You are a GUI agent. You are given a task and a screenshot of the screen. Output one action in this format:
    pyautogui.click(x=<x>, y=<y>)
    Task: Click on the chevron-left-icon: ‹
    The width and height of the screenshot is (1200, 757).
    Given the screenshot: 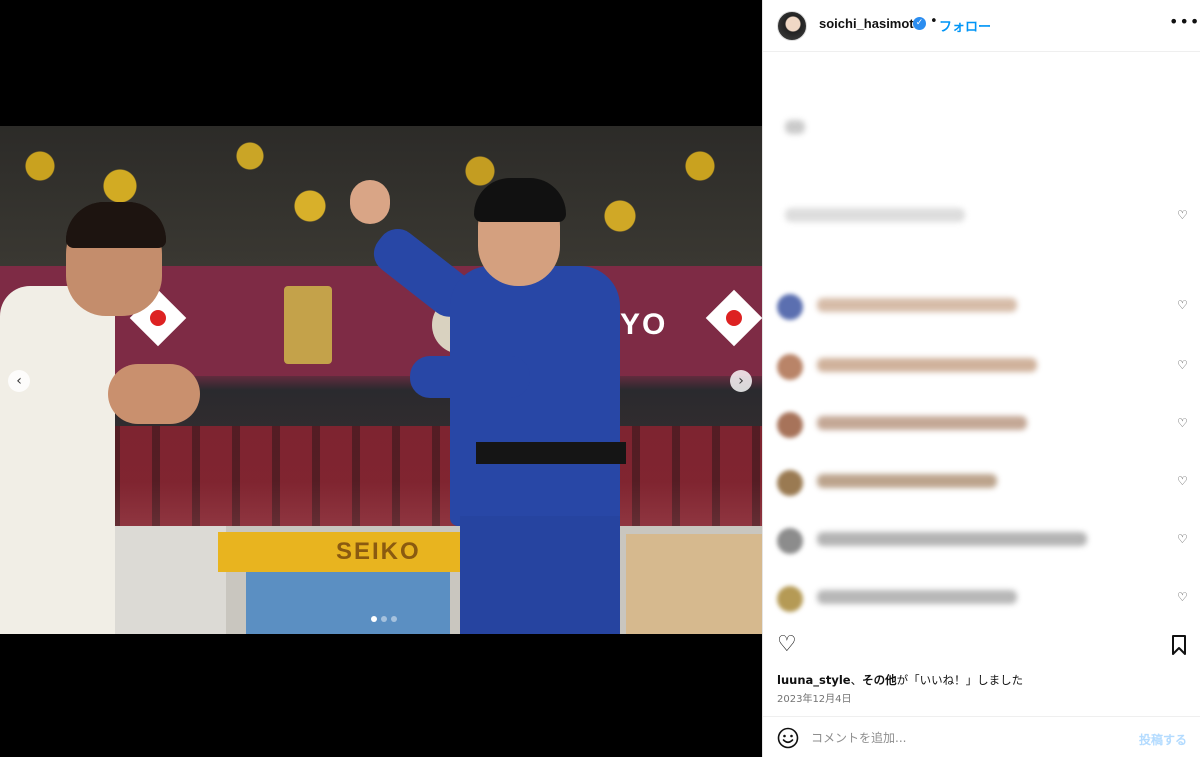 What is the action you would take?
    pyautogui.click(x=19, y=381)
    